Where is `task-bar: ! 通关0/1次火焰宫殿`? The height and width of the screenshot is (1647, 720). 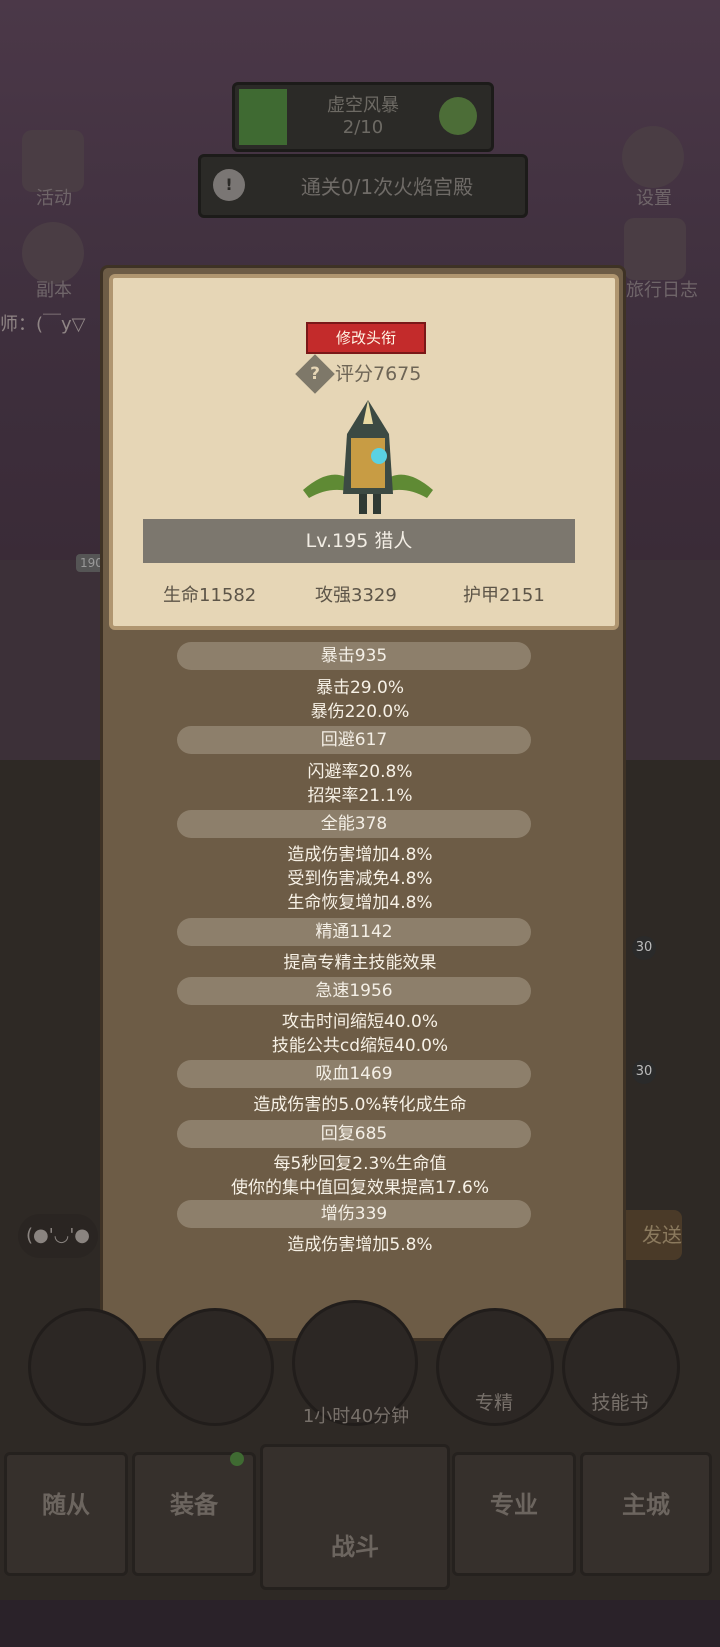
task-bar: ! 通关0/1次火焰宫殿 is located at coordinates (363, 186).